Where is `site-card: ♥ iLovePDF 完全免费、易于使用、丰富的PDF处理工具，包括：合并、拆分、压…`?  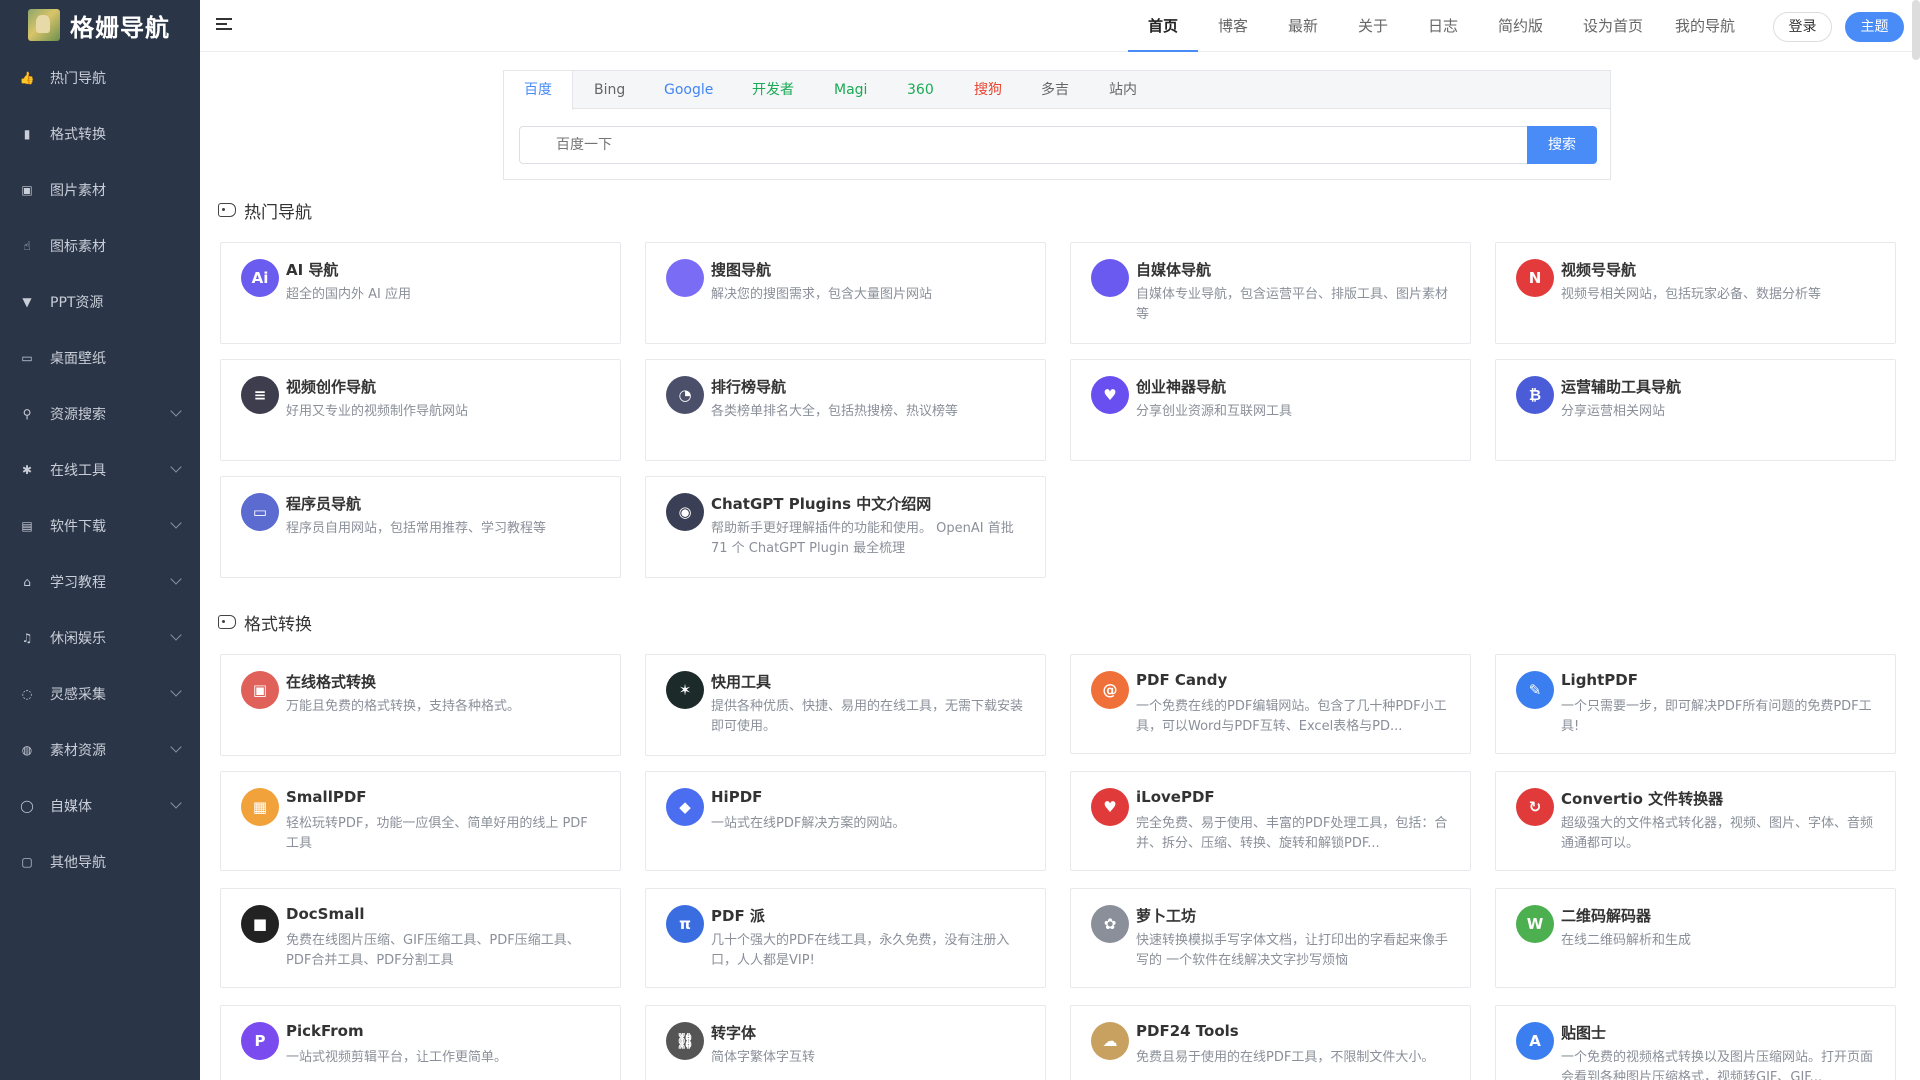
site-card: ♥ iLovePDF 完全免费、易于使用、丰富的PDF处理工具，包括：合并、拆分、压… is located at coordinates (1270, 821).